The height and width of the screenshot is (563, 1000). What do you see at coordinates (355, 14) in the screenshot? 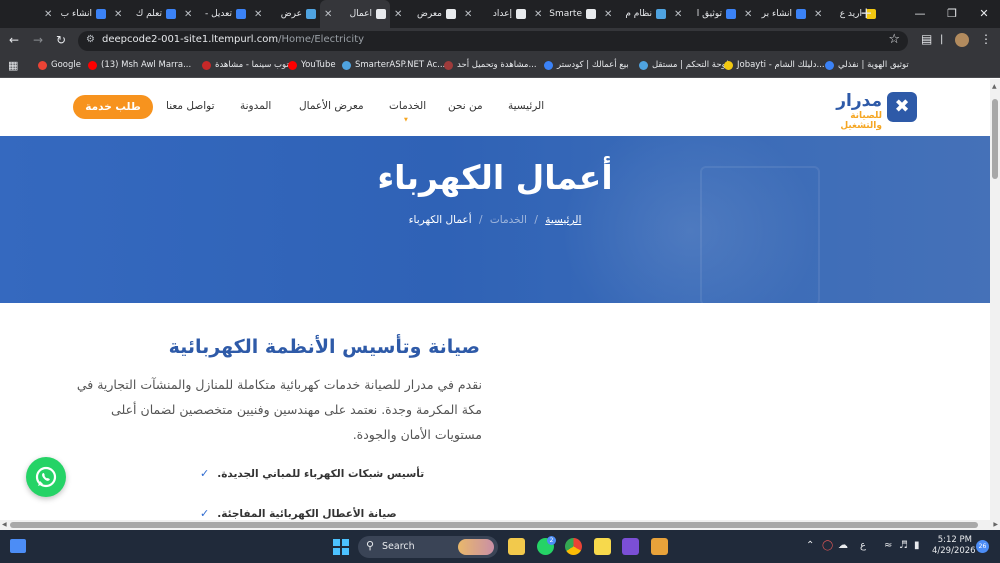
I see `browser-tab: أعمال ✕` at bounding box center [355, 14].